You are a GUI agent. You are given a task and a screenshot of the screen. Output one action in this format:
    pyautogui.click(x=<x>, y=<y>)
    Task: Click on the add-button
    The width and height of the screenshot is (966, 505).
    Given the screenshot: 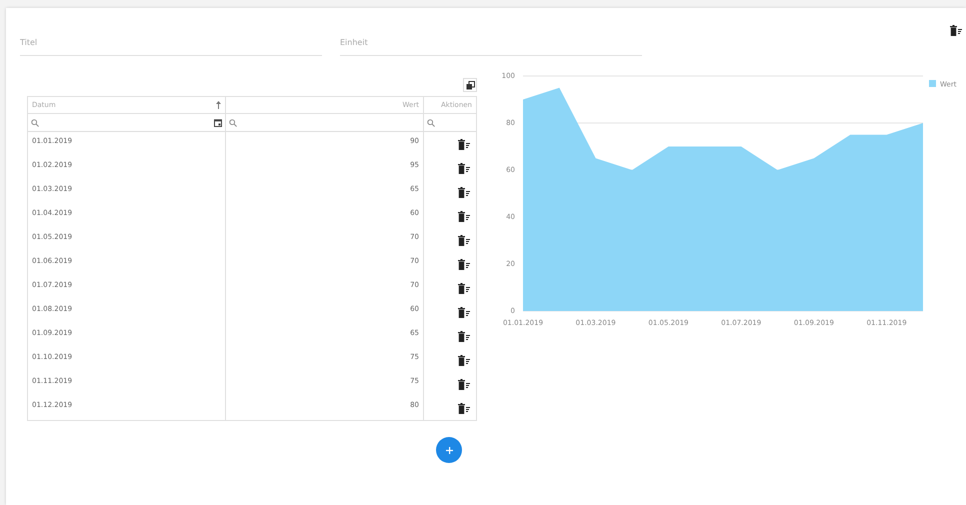 What is the action you would take?
    pyautogui.click(x=449, y=450)
    